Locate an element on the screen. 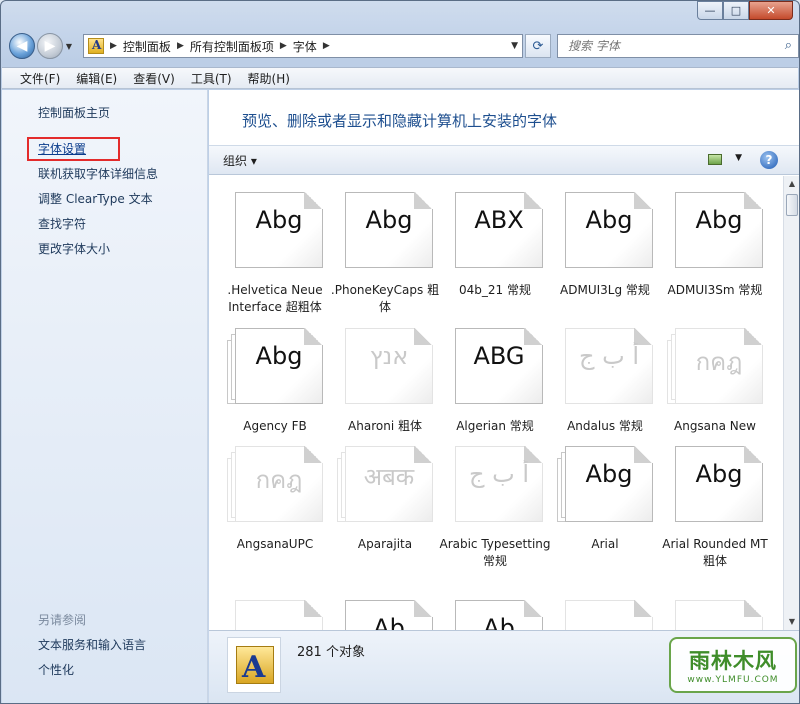  menu-edit: 编辑(E) is located at coordinates (96, 78).